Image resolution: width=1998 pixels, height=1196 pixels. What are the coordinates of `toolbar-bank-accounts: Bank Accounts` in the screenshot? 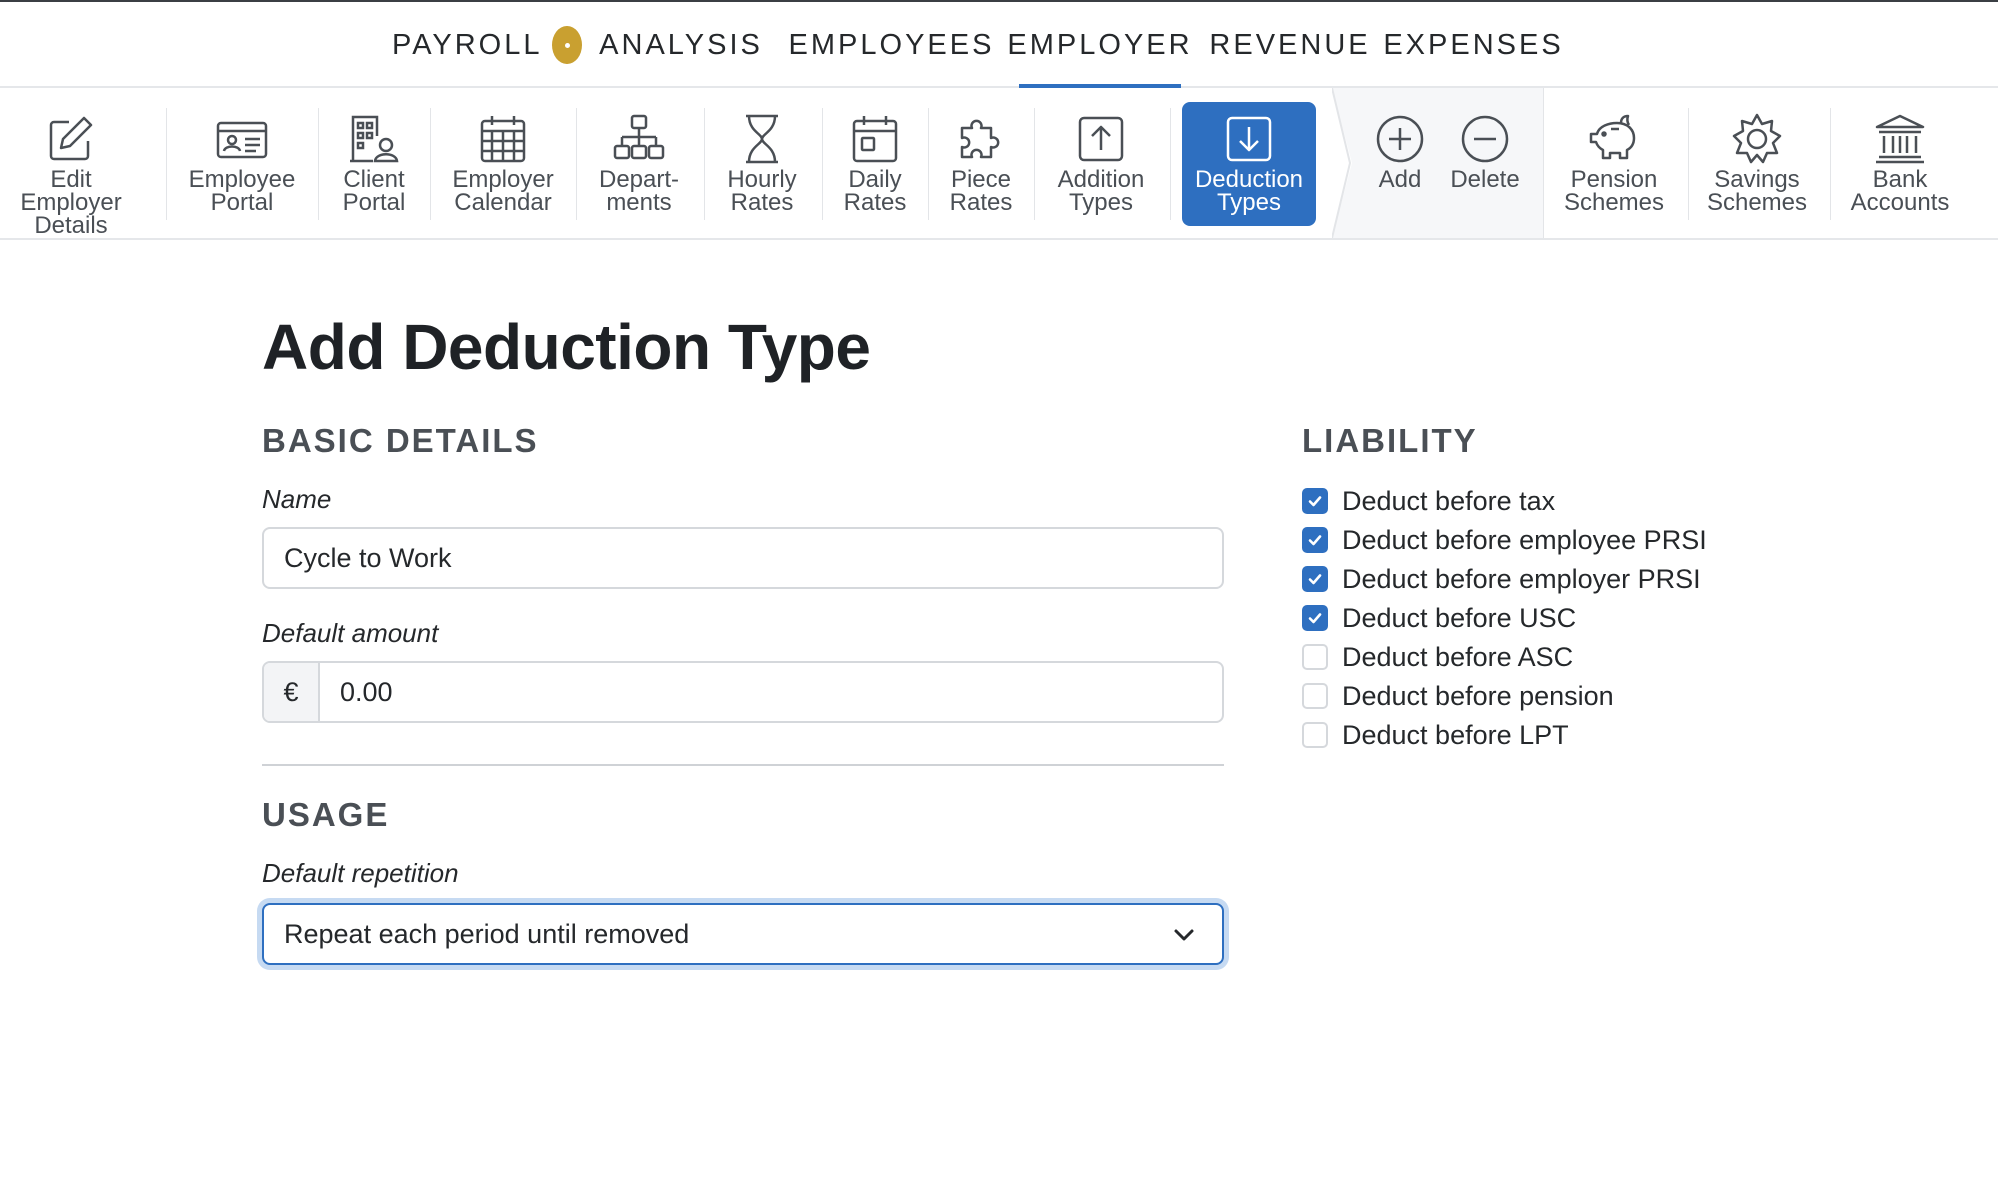 It's located at (1900, 163).